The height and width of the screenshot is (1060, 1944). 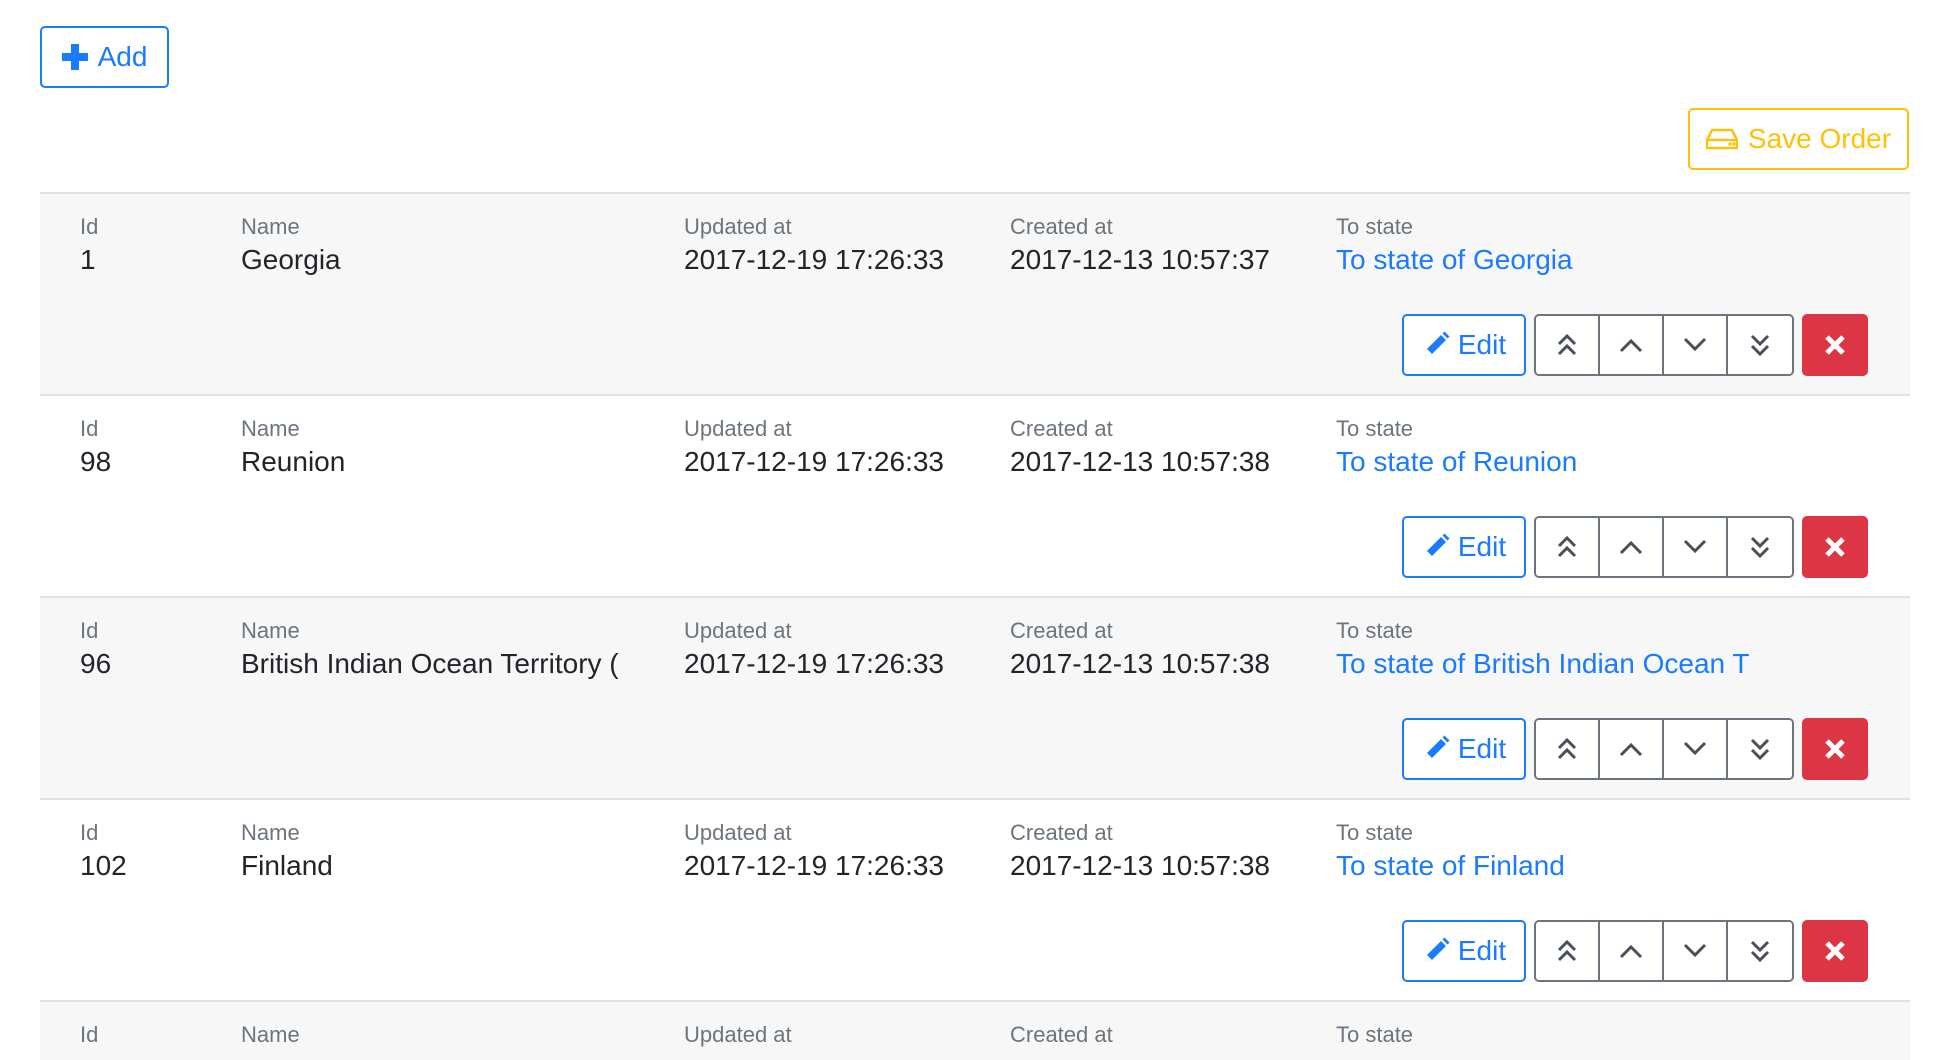 I want to click on to-state-link: To state of British Indian Ocean T, so click(x=1556, y=664).